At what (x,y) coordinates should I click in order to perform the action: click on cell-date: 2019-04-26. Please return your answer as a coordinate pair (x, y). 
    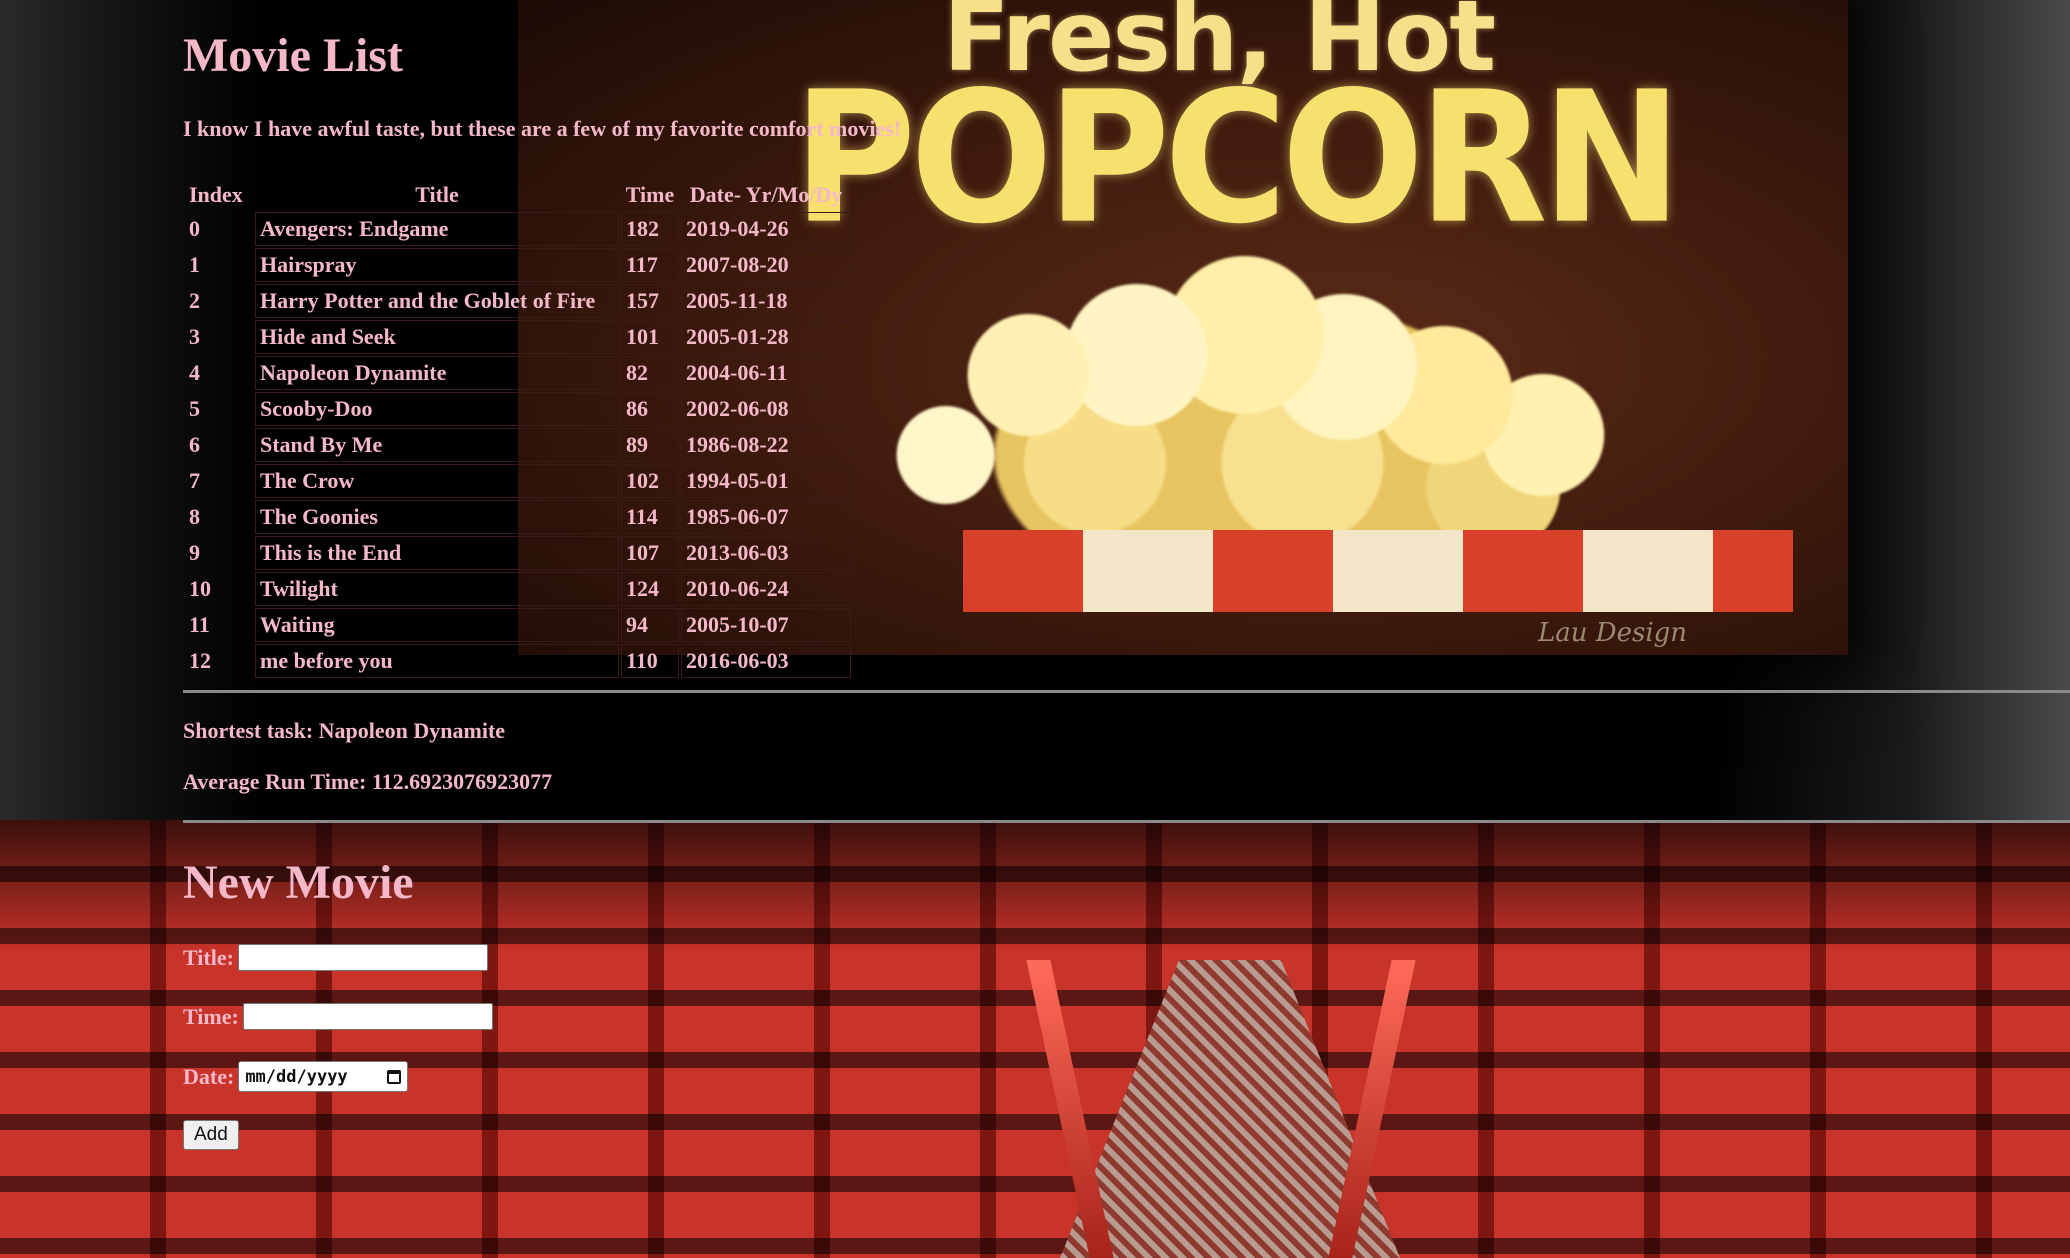
    Looking at the image, I should click on (766, 229).